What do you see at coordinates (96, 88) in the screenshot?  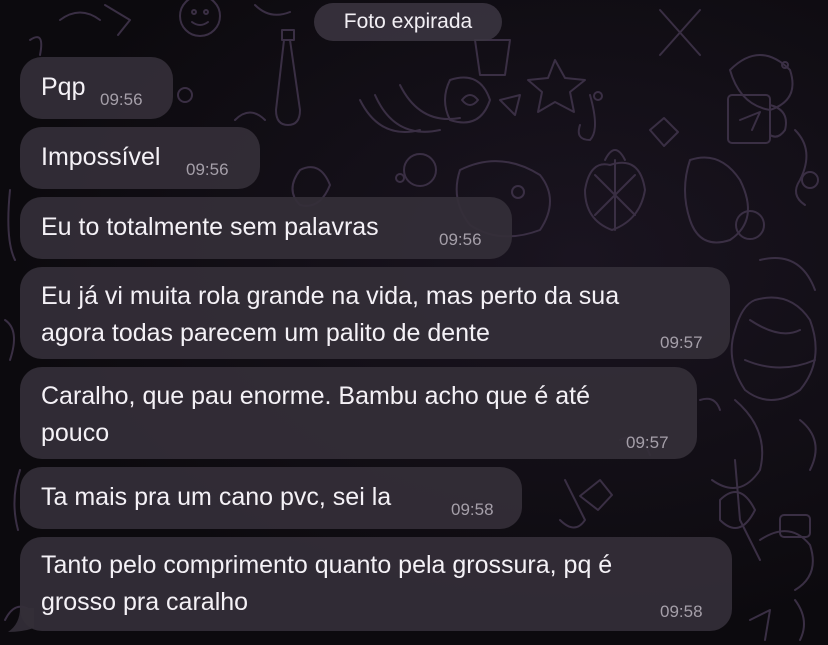 I see `message-bubble: Pqp 09:56` at bounding box center [96, 88].